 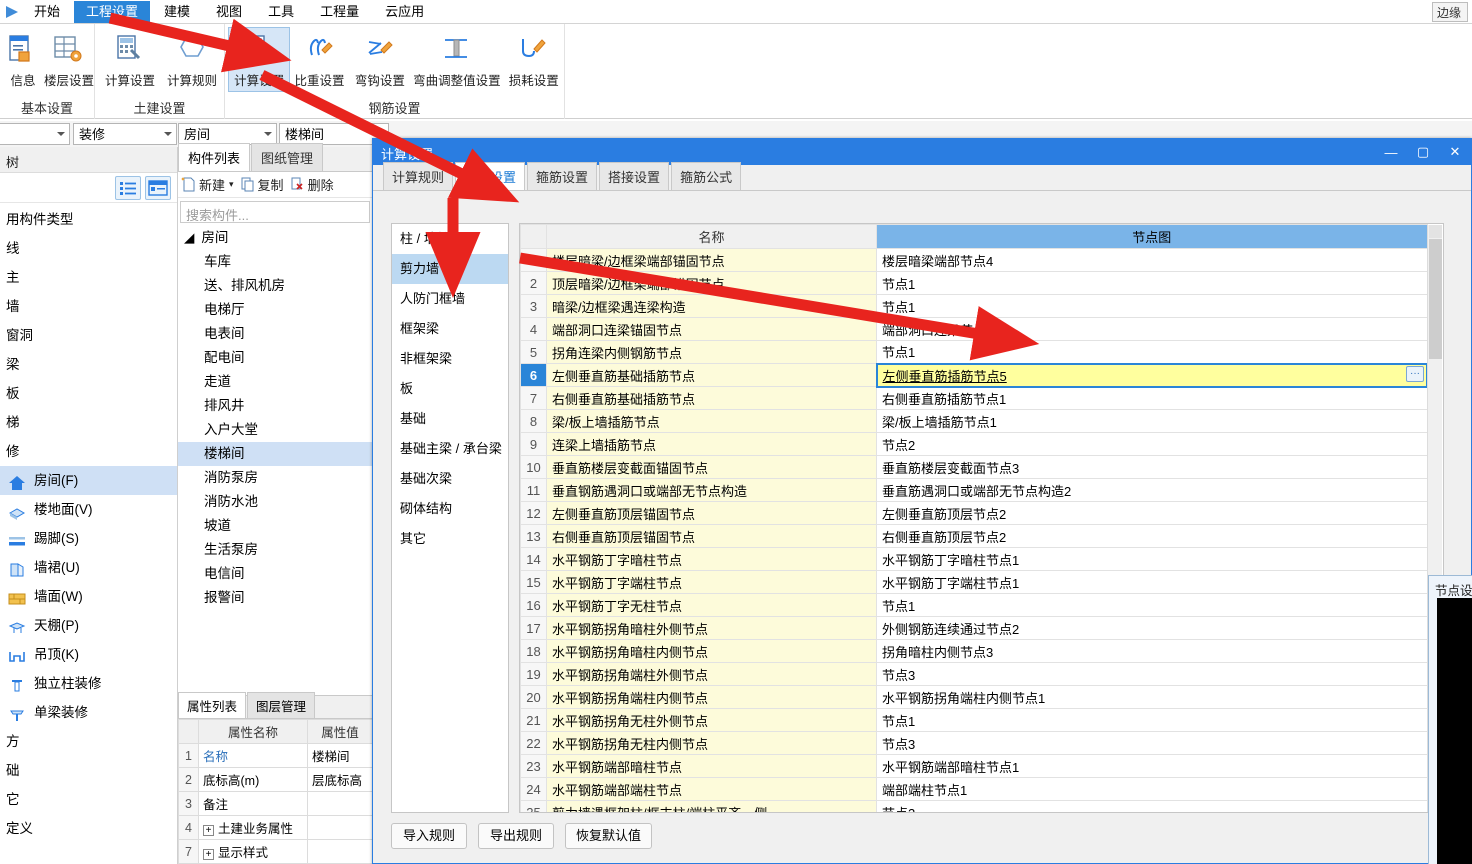 What do you see at coordinates (450, 269) in the screenshot?
I see `category-item-1: 剪力墙` at bounding box center [450, 269].